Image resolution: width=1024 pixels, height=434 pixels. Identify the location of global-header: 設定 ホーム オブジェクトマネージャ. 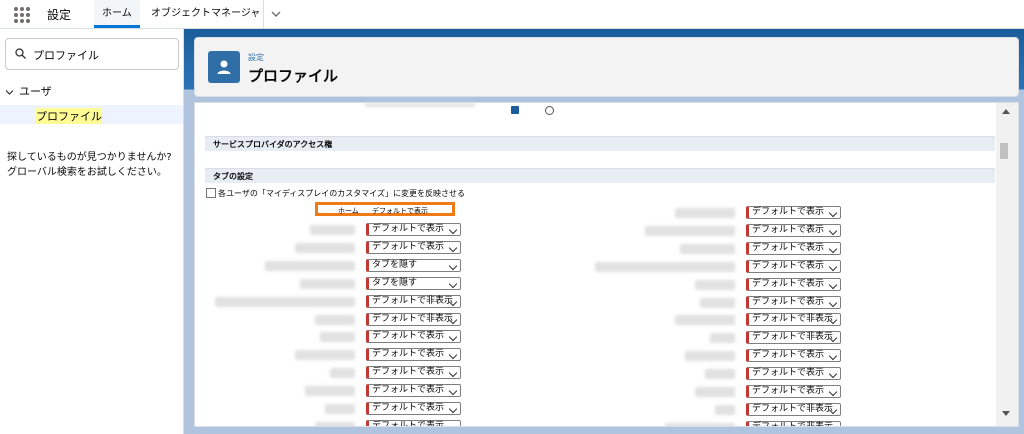
(512, 14).